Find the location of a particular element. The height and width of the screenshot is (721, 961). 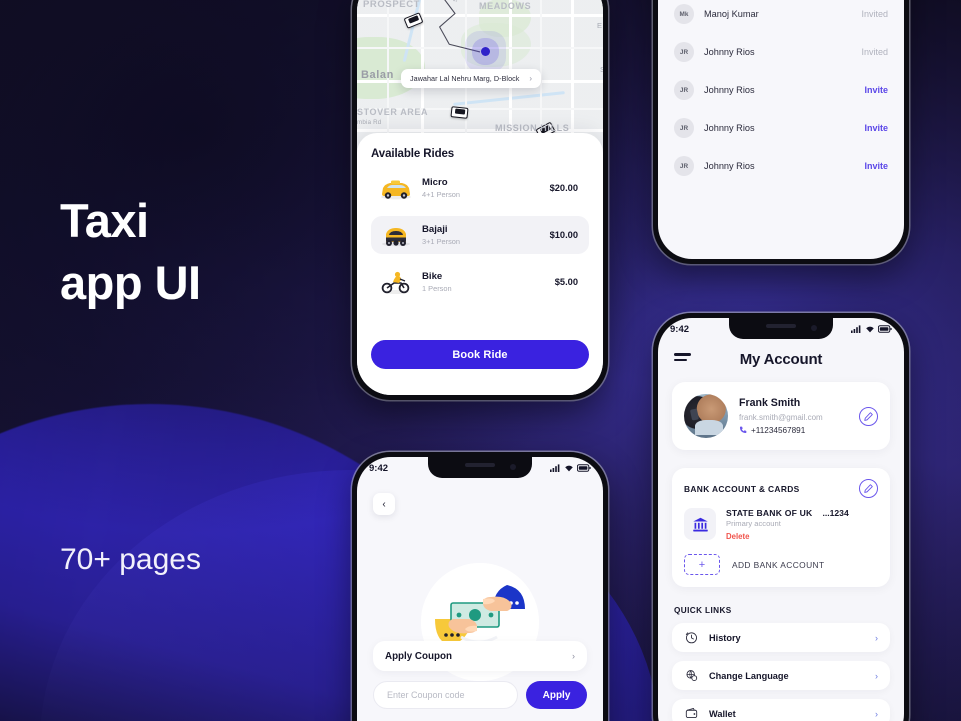

map-car-marker is located at coordinates (459, 112).